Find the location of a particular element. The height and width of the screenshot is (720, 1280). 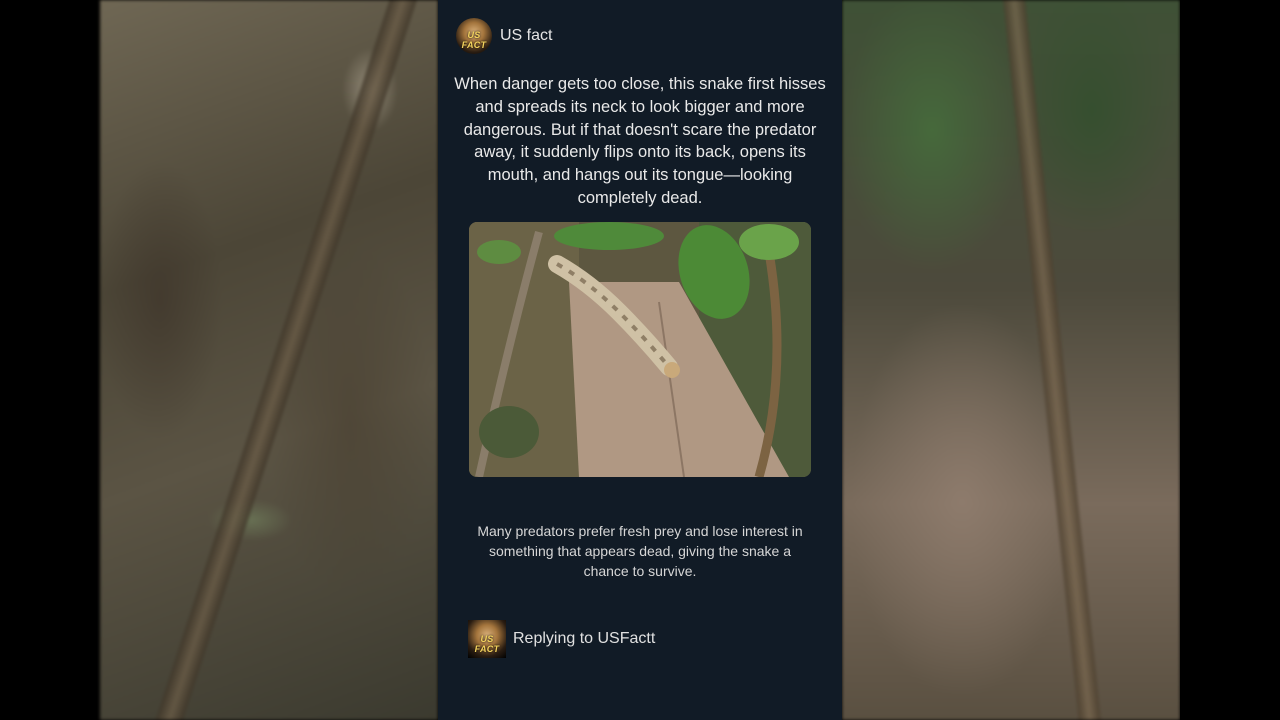

post-header: US FACT US fact is located at coordinates (504, 36).